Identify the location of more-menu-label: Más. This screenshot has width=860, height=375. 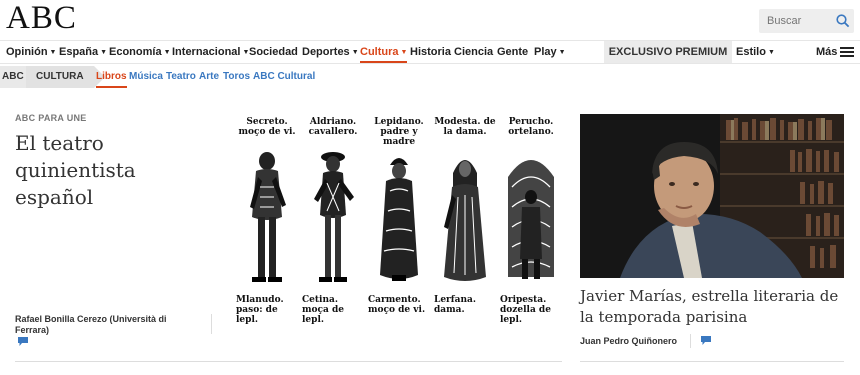
(826, 52).